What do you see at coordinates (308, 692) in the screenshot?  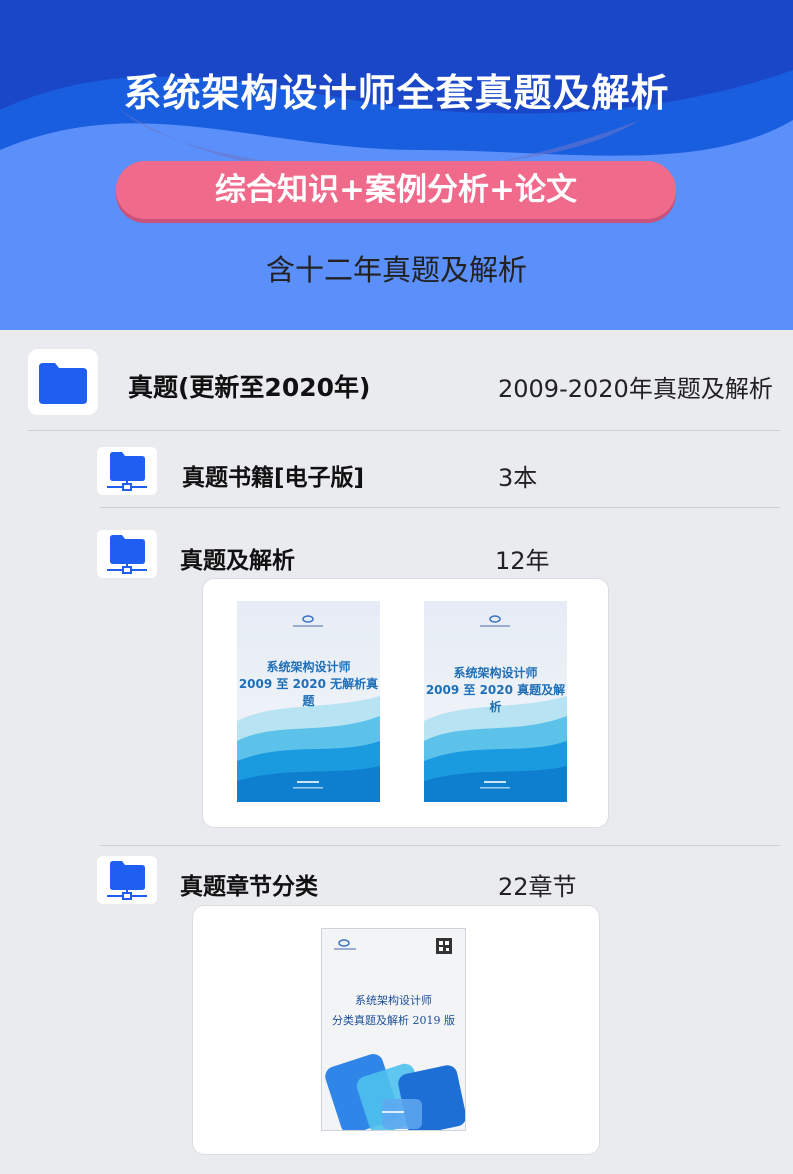 I see `book-title-line: 2009 至 2020 无解析真题` at bounding box center [308, 692].